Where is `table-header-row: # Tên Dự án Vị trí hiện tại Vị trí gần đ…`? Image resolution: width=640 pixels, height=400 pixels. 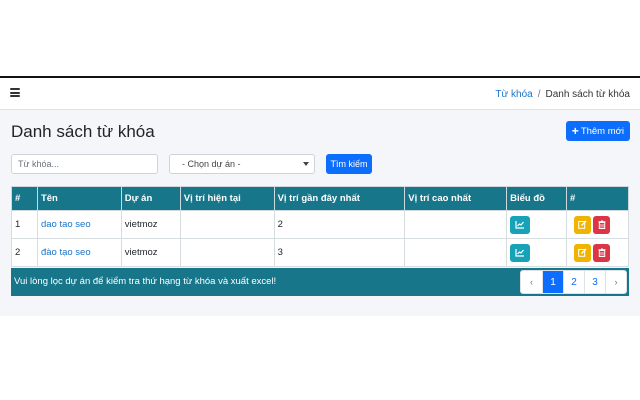 table-header-row: # Tên Dự án Vị trí hiện tại Vị trí gần đ… is located at coordinates (320, 198).